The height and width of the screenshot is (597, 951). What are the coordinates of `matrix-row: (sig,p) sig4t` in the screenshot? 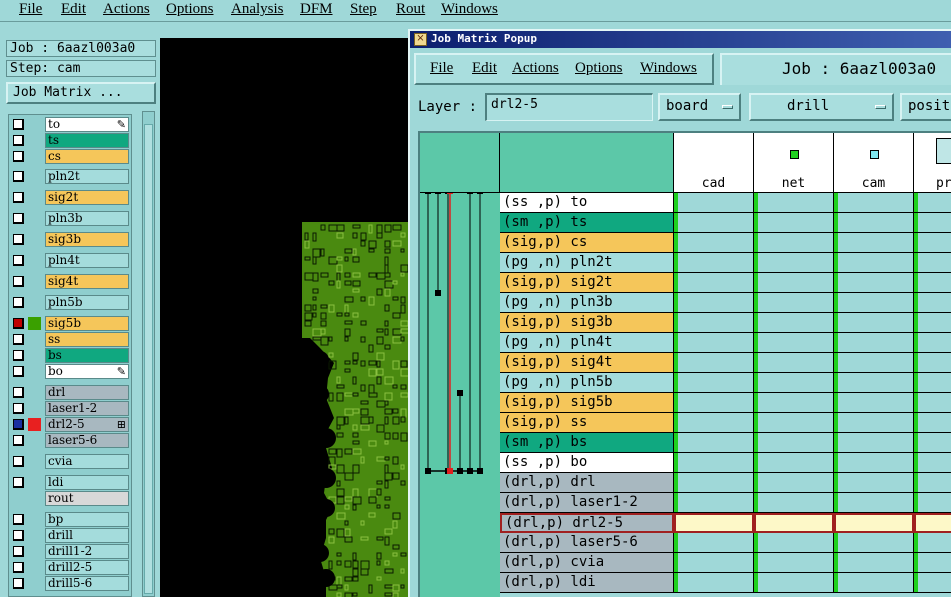 It's located at (725, 363).